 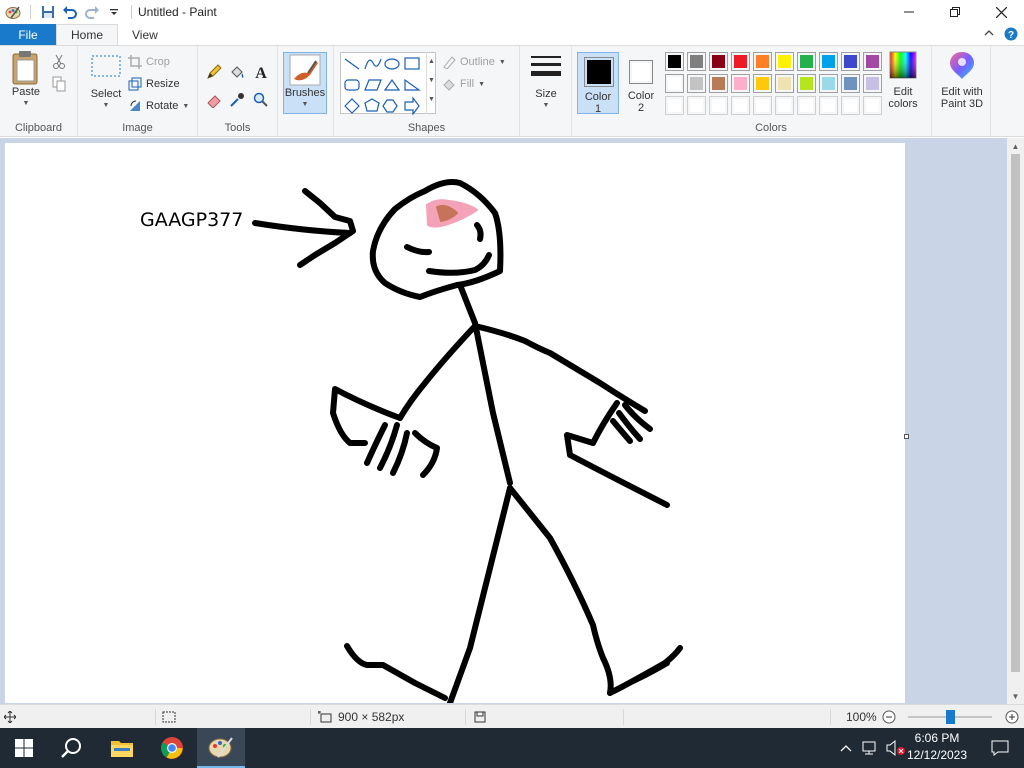 I want to click on select-button: Select ▼, so click(x=106, y=81).